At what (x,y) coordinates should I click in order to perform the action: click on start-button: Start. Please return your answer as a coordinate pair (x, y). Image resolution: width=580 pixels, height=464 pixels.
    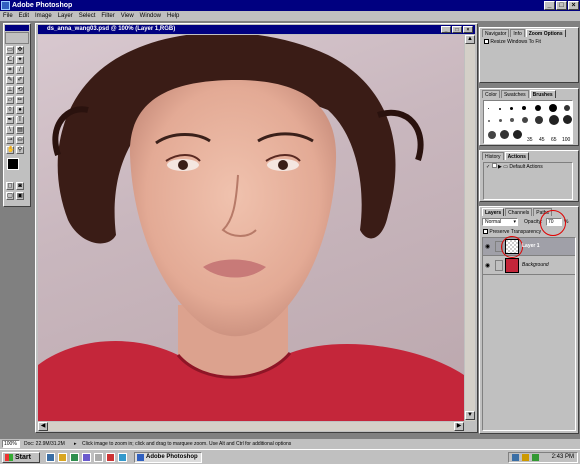
    Looking at the image, I should click on (21, 457).